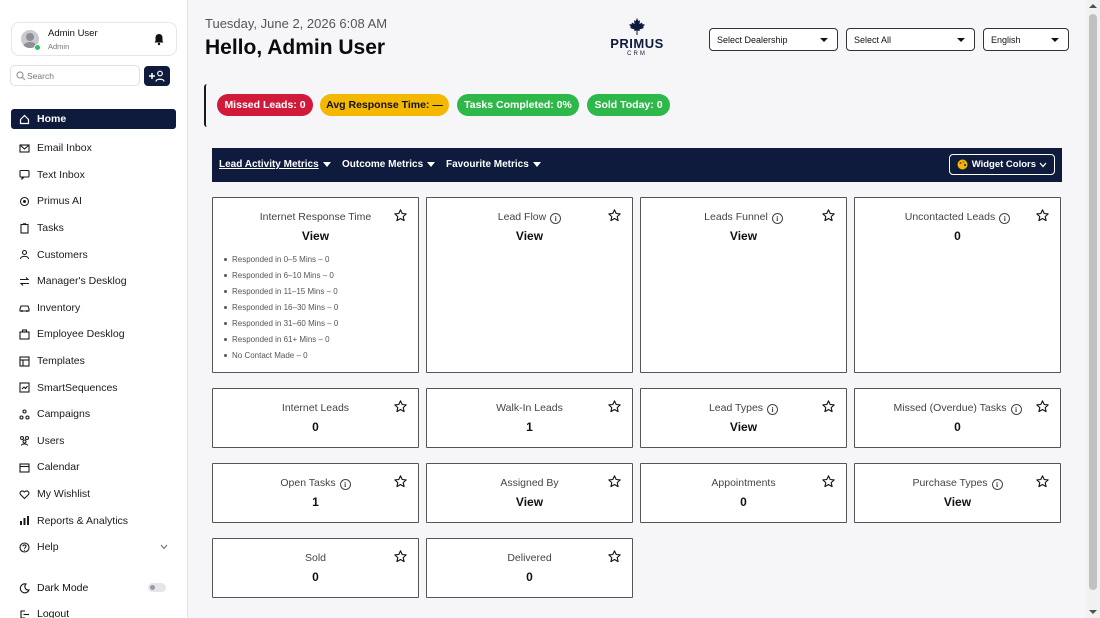 The image size is (1100, 618). Describe the element at coordinates (281, 339) in the screenshot. I see `list-item: Responded in 61+ Mins – 0` at that location.